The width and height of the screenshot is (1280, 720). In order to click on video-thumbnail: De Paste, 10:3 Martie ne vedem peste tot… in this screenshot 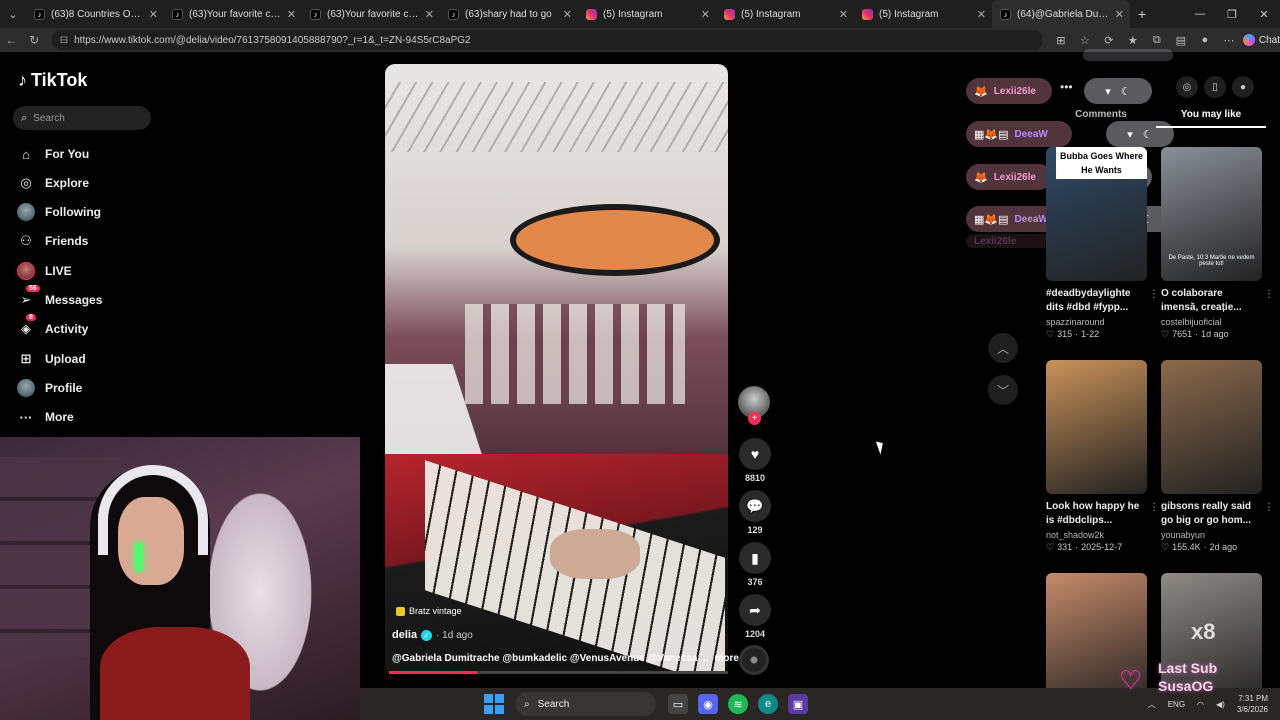, I will do `click(1211, 214)`.